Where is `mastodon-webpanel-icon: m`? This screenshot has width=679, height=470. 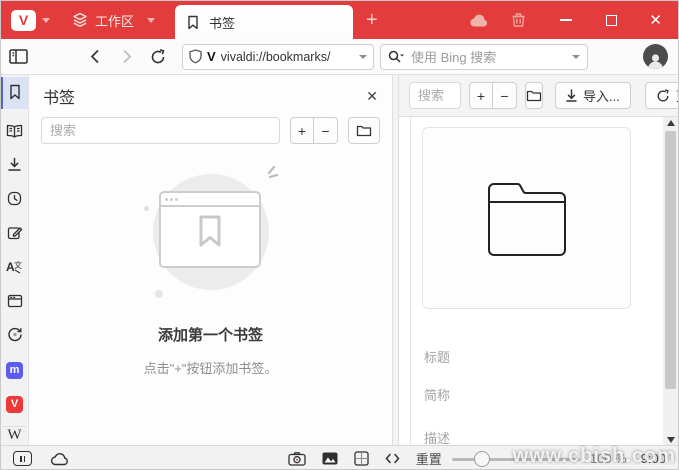
mastodon-webpanel-icon: m is located at coordinates (14, 370).